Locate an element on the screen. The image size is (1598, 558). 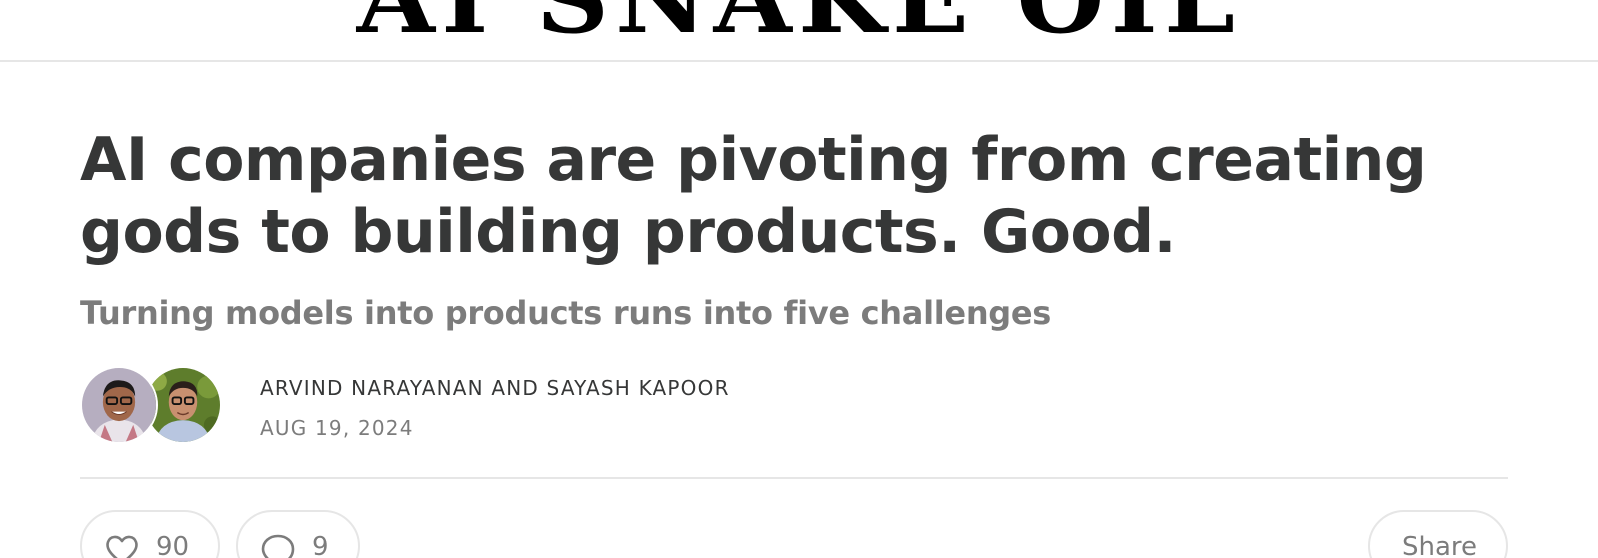
like-button: 90 is located at coordinates (150, 534).